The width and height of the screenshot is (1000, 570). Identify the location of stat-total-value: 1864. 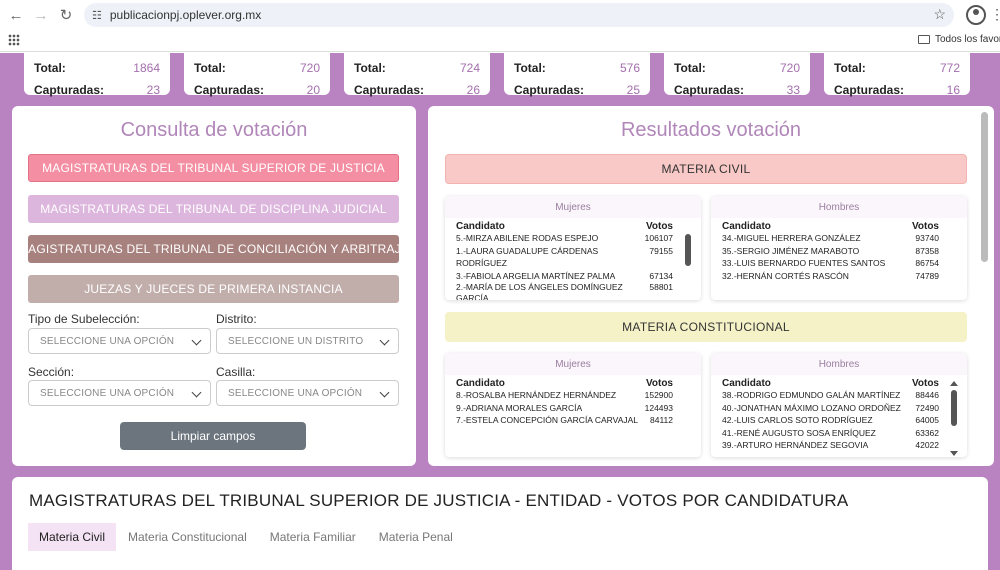
(146, 68).